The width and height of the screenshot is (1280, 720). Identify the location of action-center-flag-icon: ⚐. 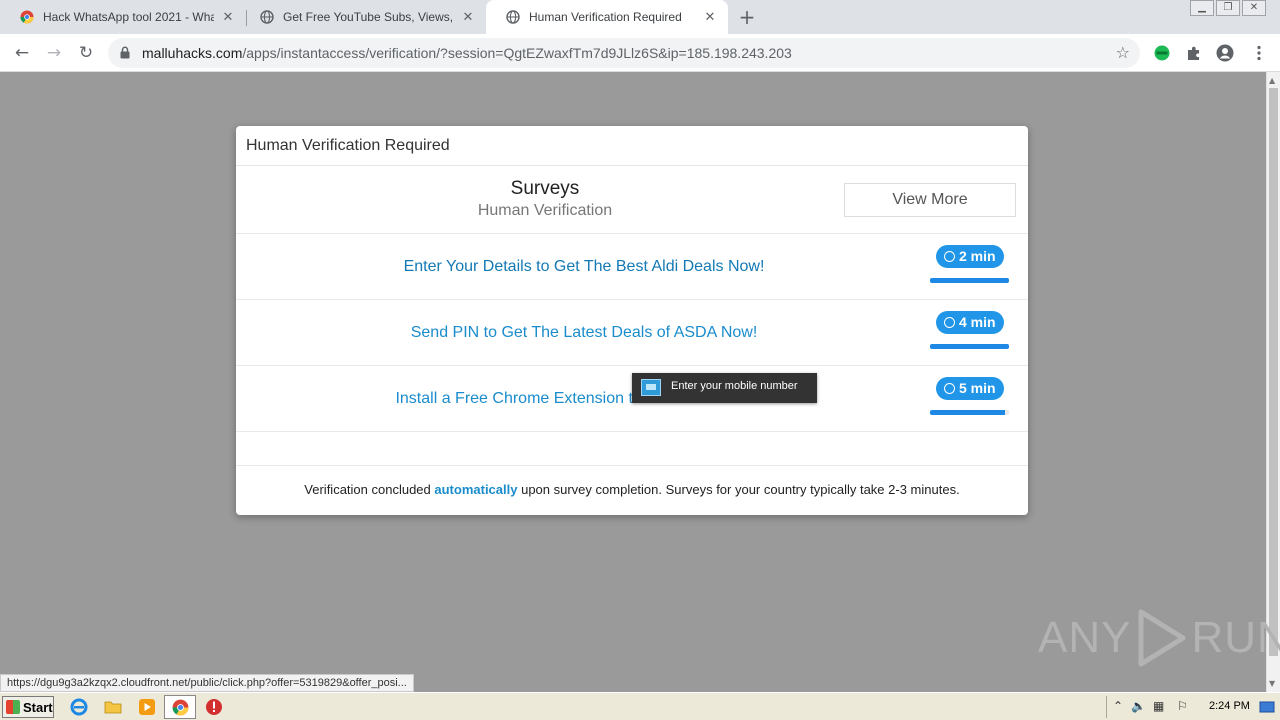
(1182, 706).